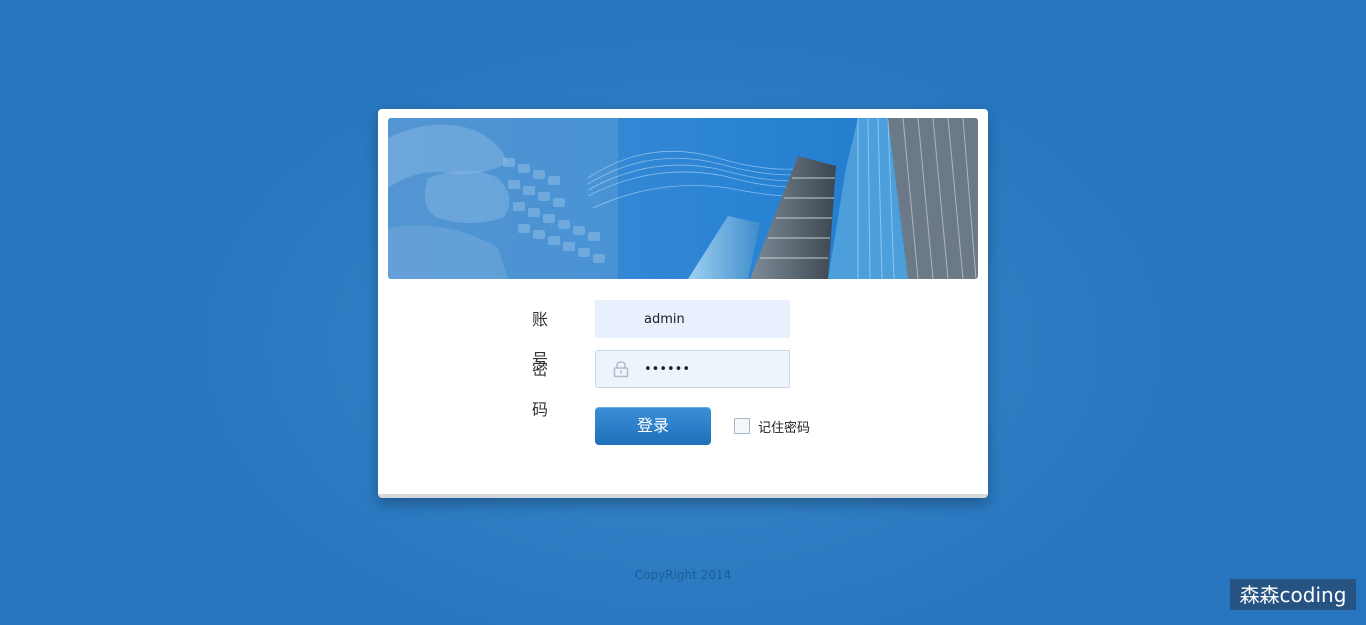  Describe the element at coordinates (547, 339) in the screenshot. I see `account-label: 账号` at that location.